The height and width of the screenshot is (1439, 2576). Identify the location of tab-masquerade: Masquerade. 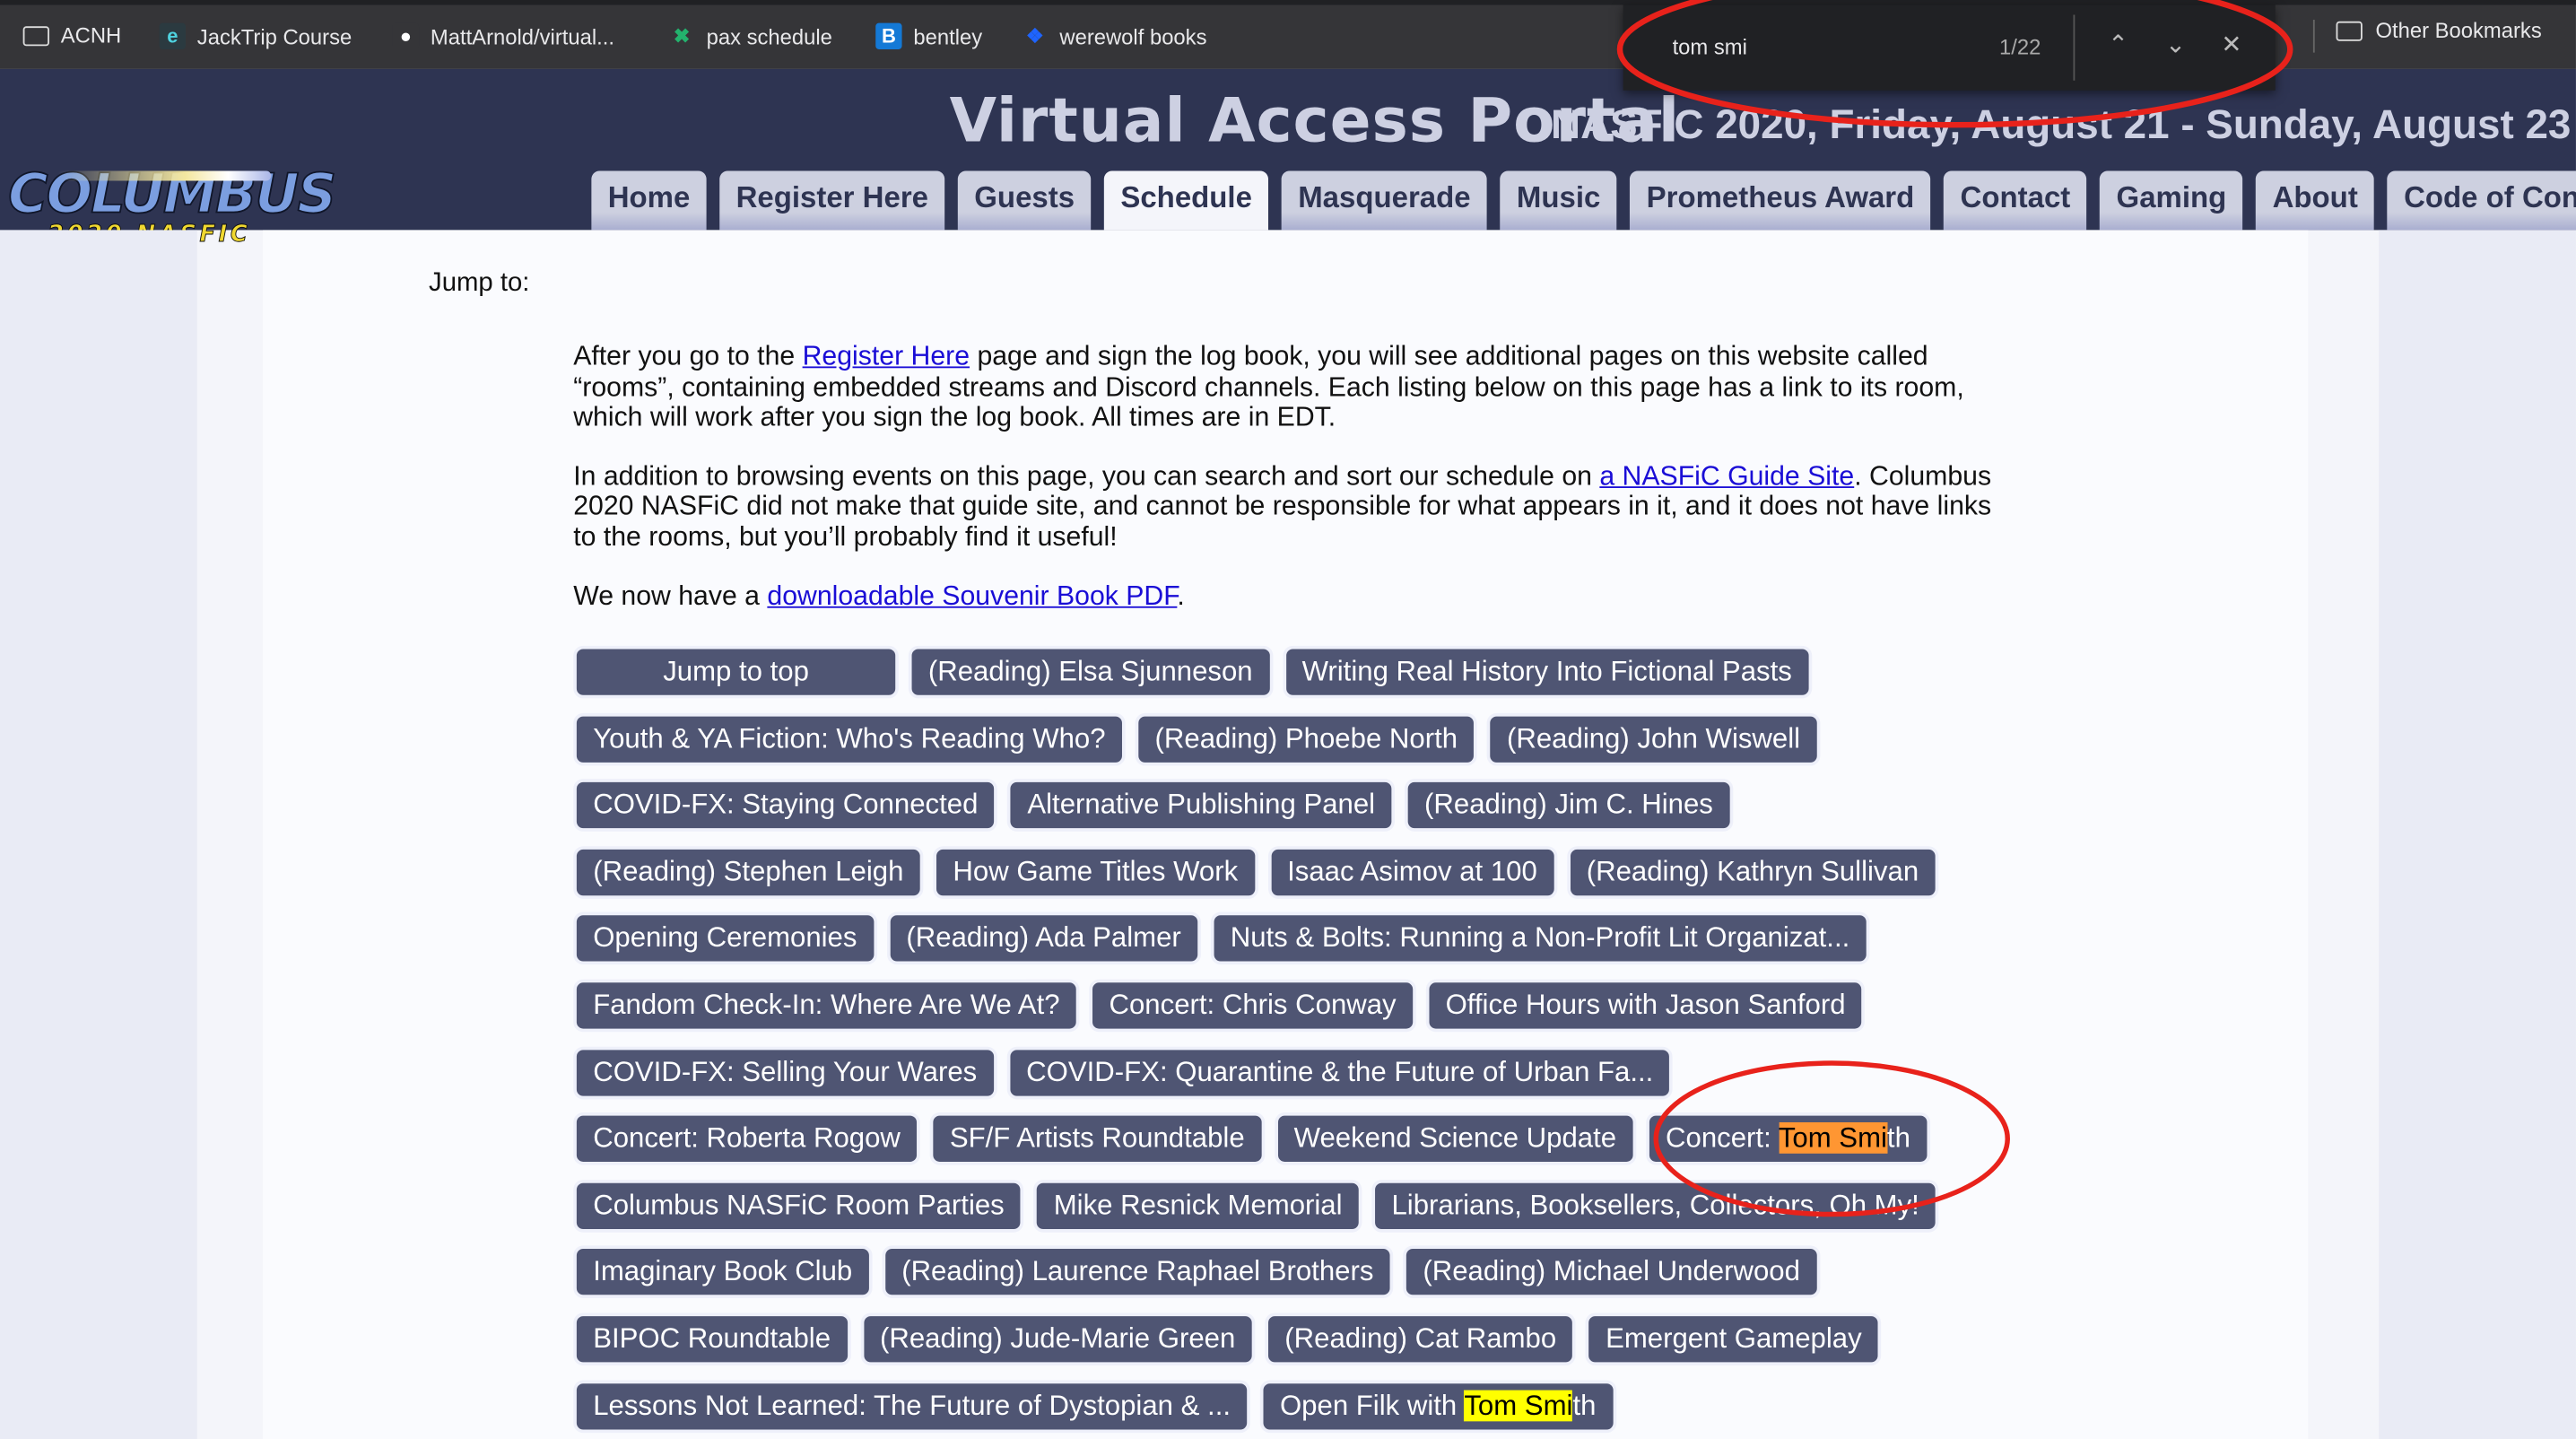
(1384, 201).